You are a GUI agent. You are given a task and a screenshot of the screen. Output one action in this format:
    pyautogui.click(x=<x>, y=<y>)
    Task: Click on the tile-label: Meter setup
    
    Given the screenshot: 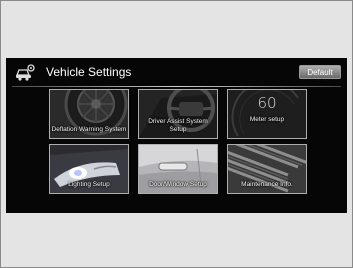 What is the action you would take?
    pyautogui.click(x=267, y=119)
    